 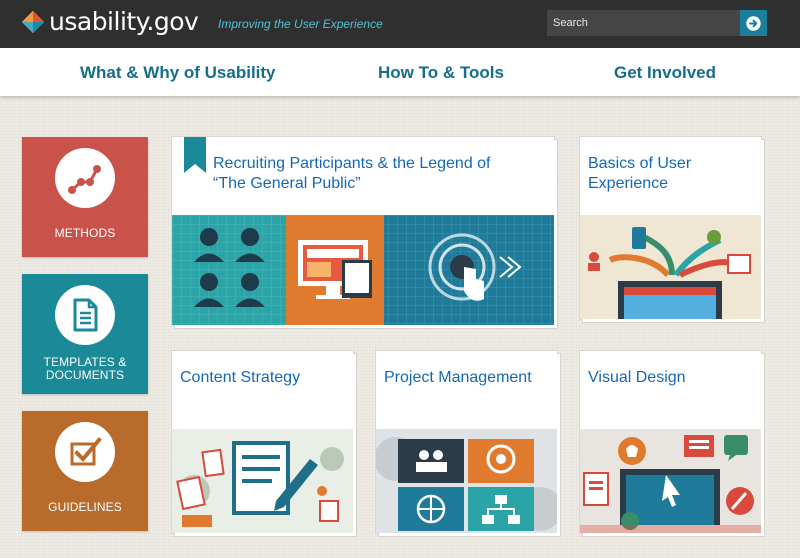 I want to click on basics-illustration, so click(x=670, y=267).